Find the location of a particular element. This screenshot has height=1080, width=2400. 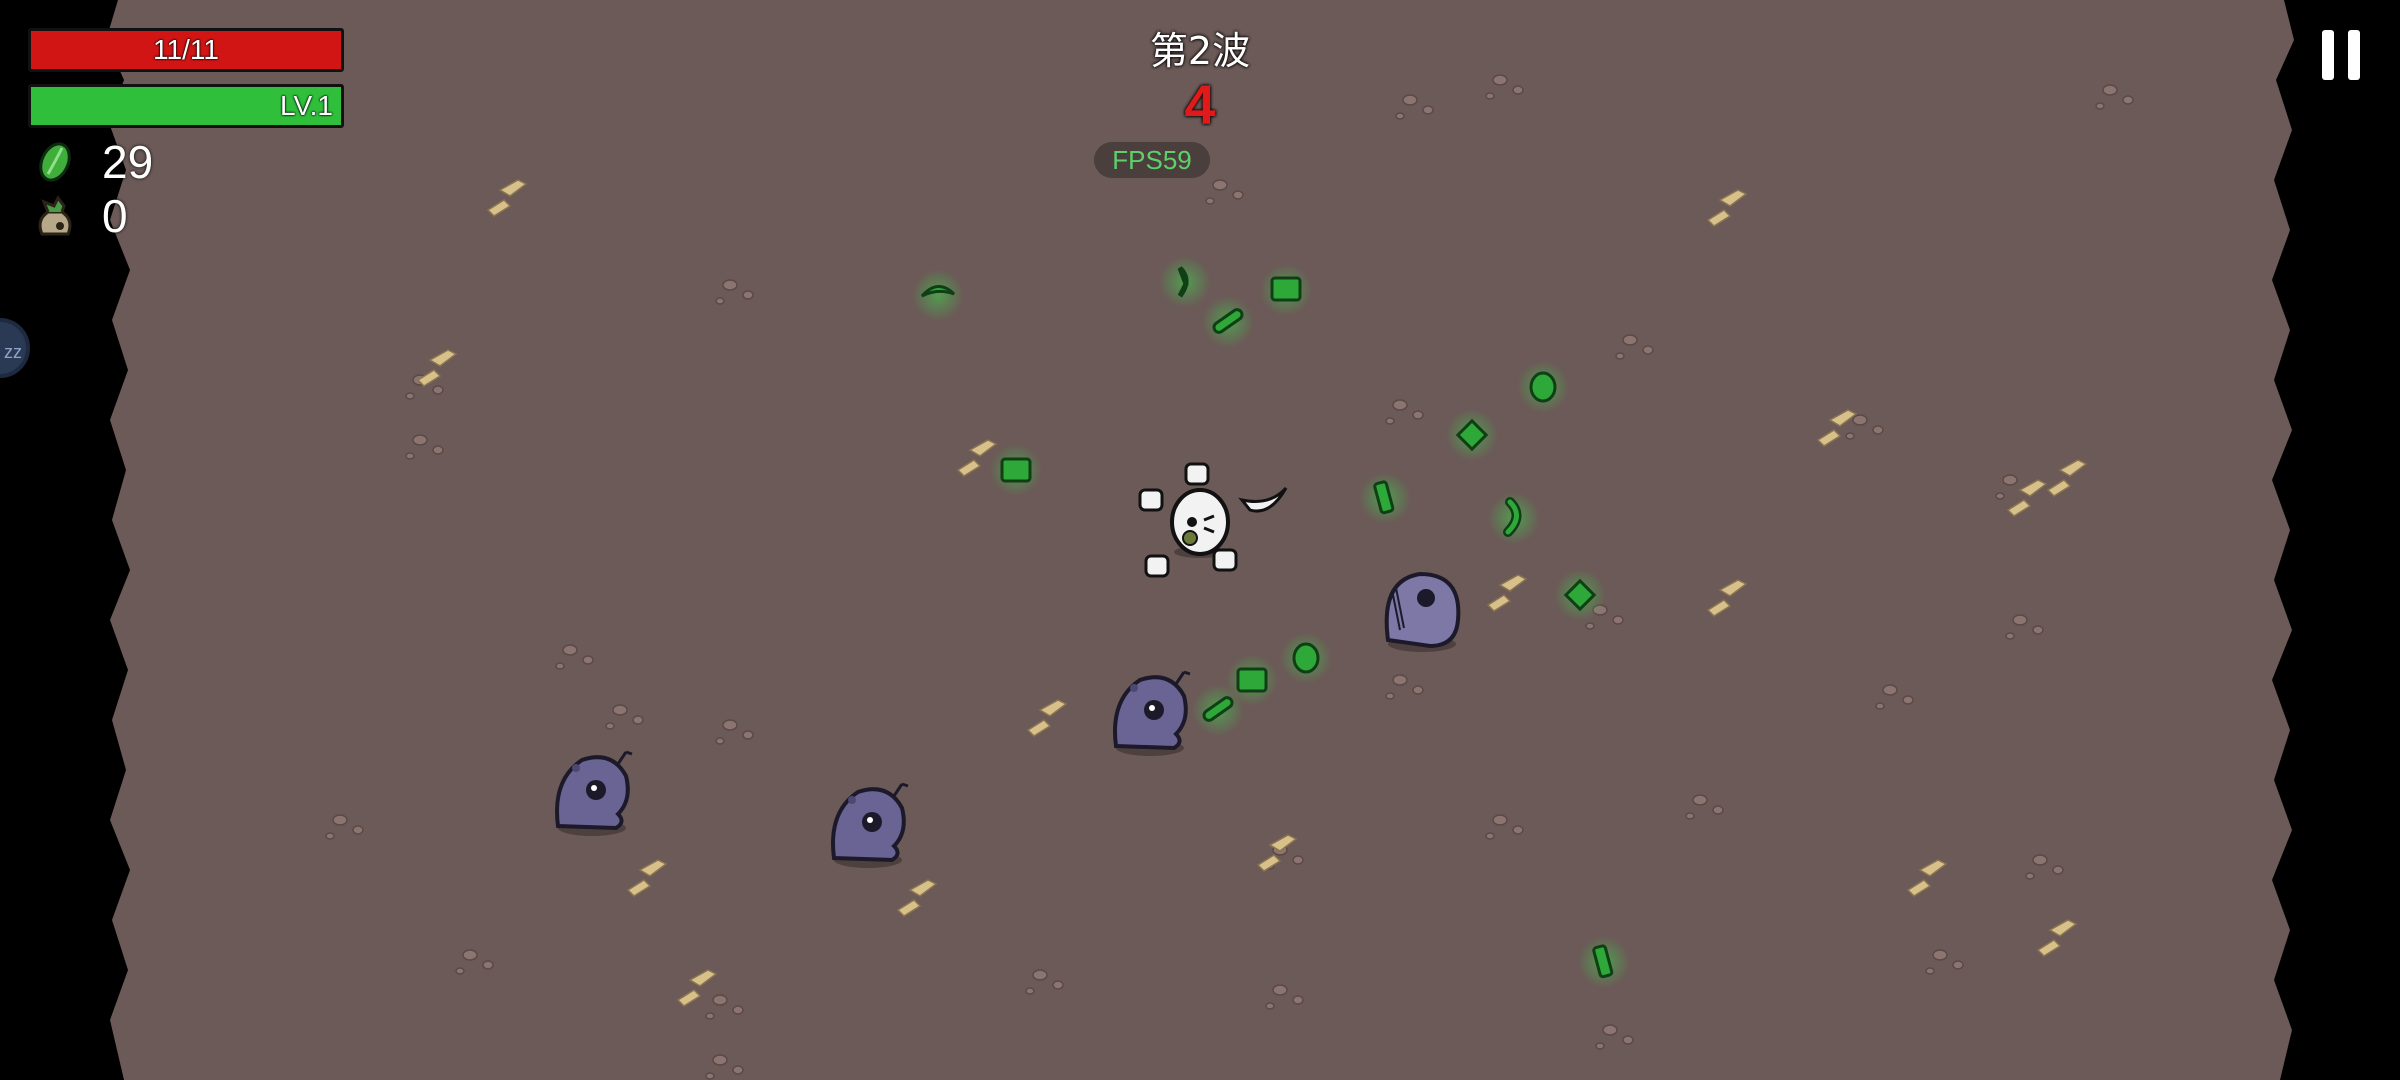

experience-bar: LV.1 is located at coordinates (186, 106).